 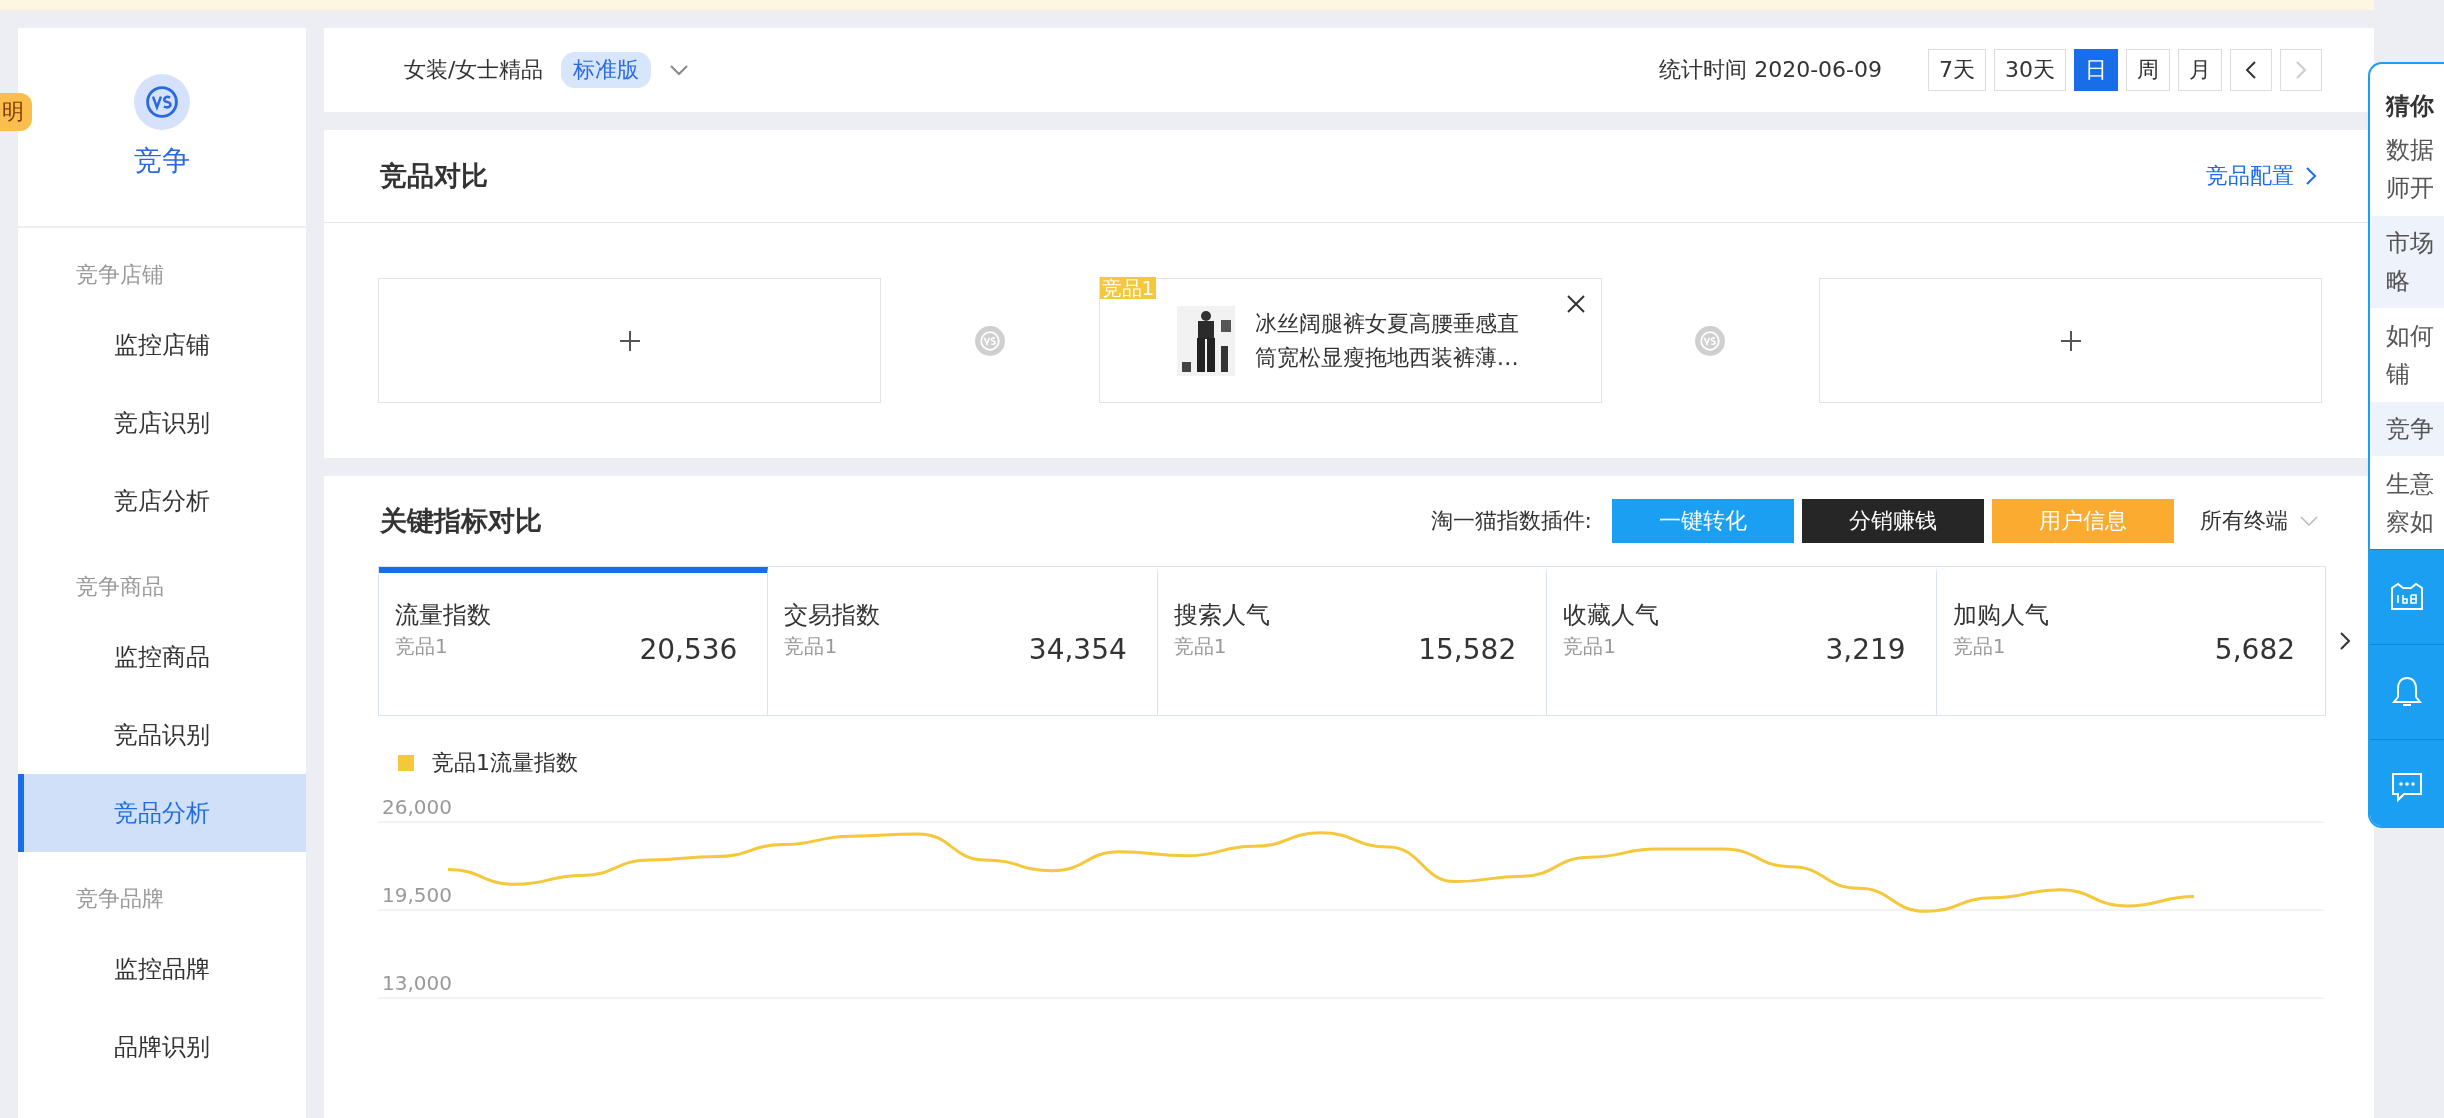 I want to click on help-item: 市场 略, so click(x=2407, y=261).